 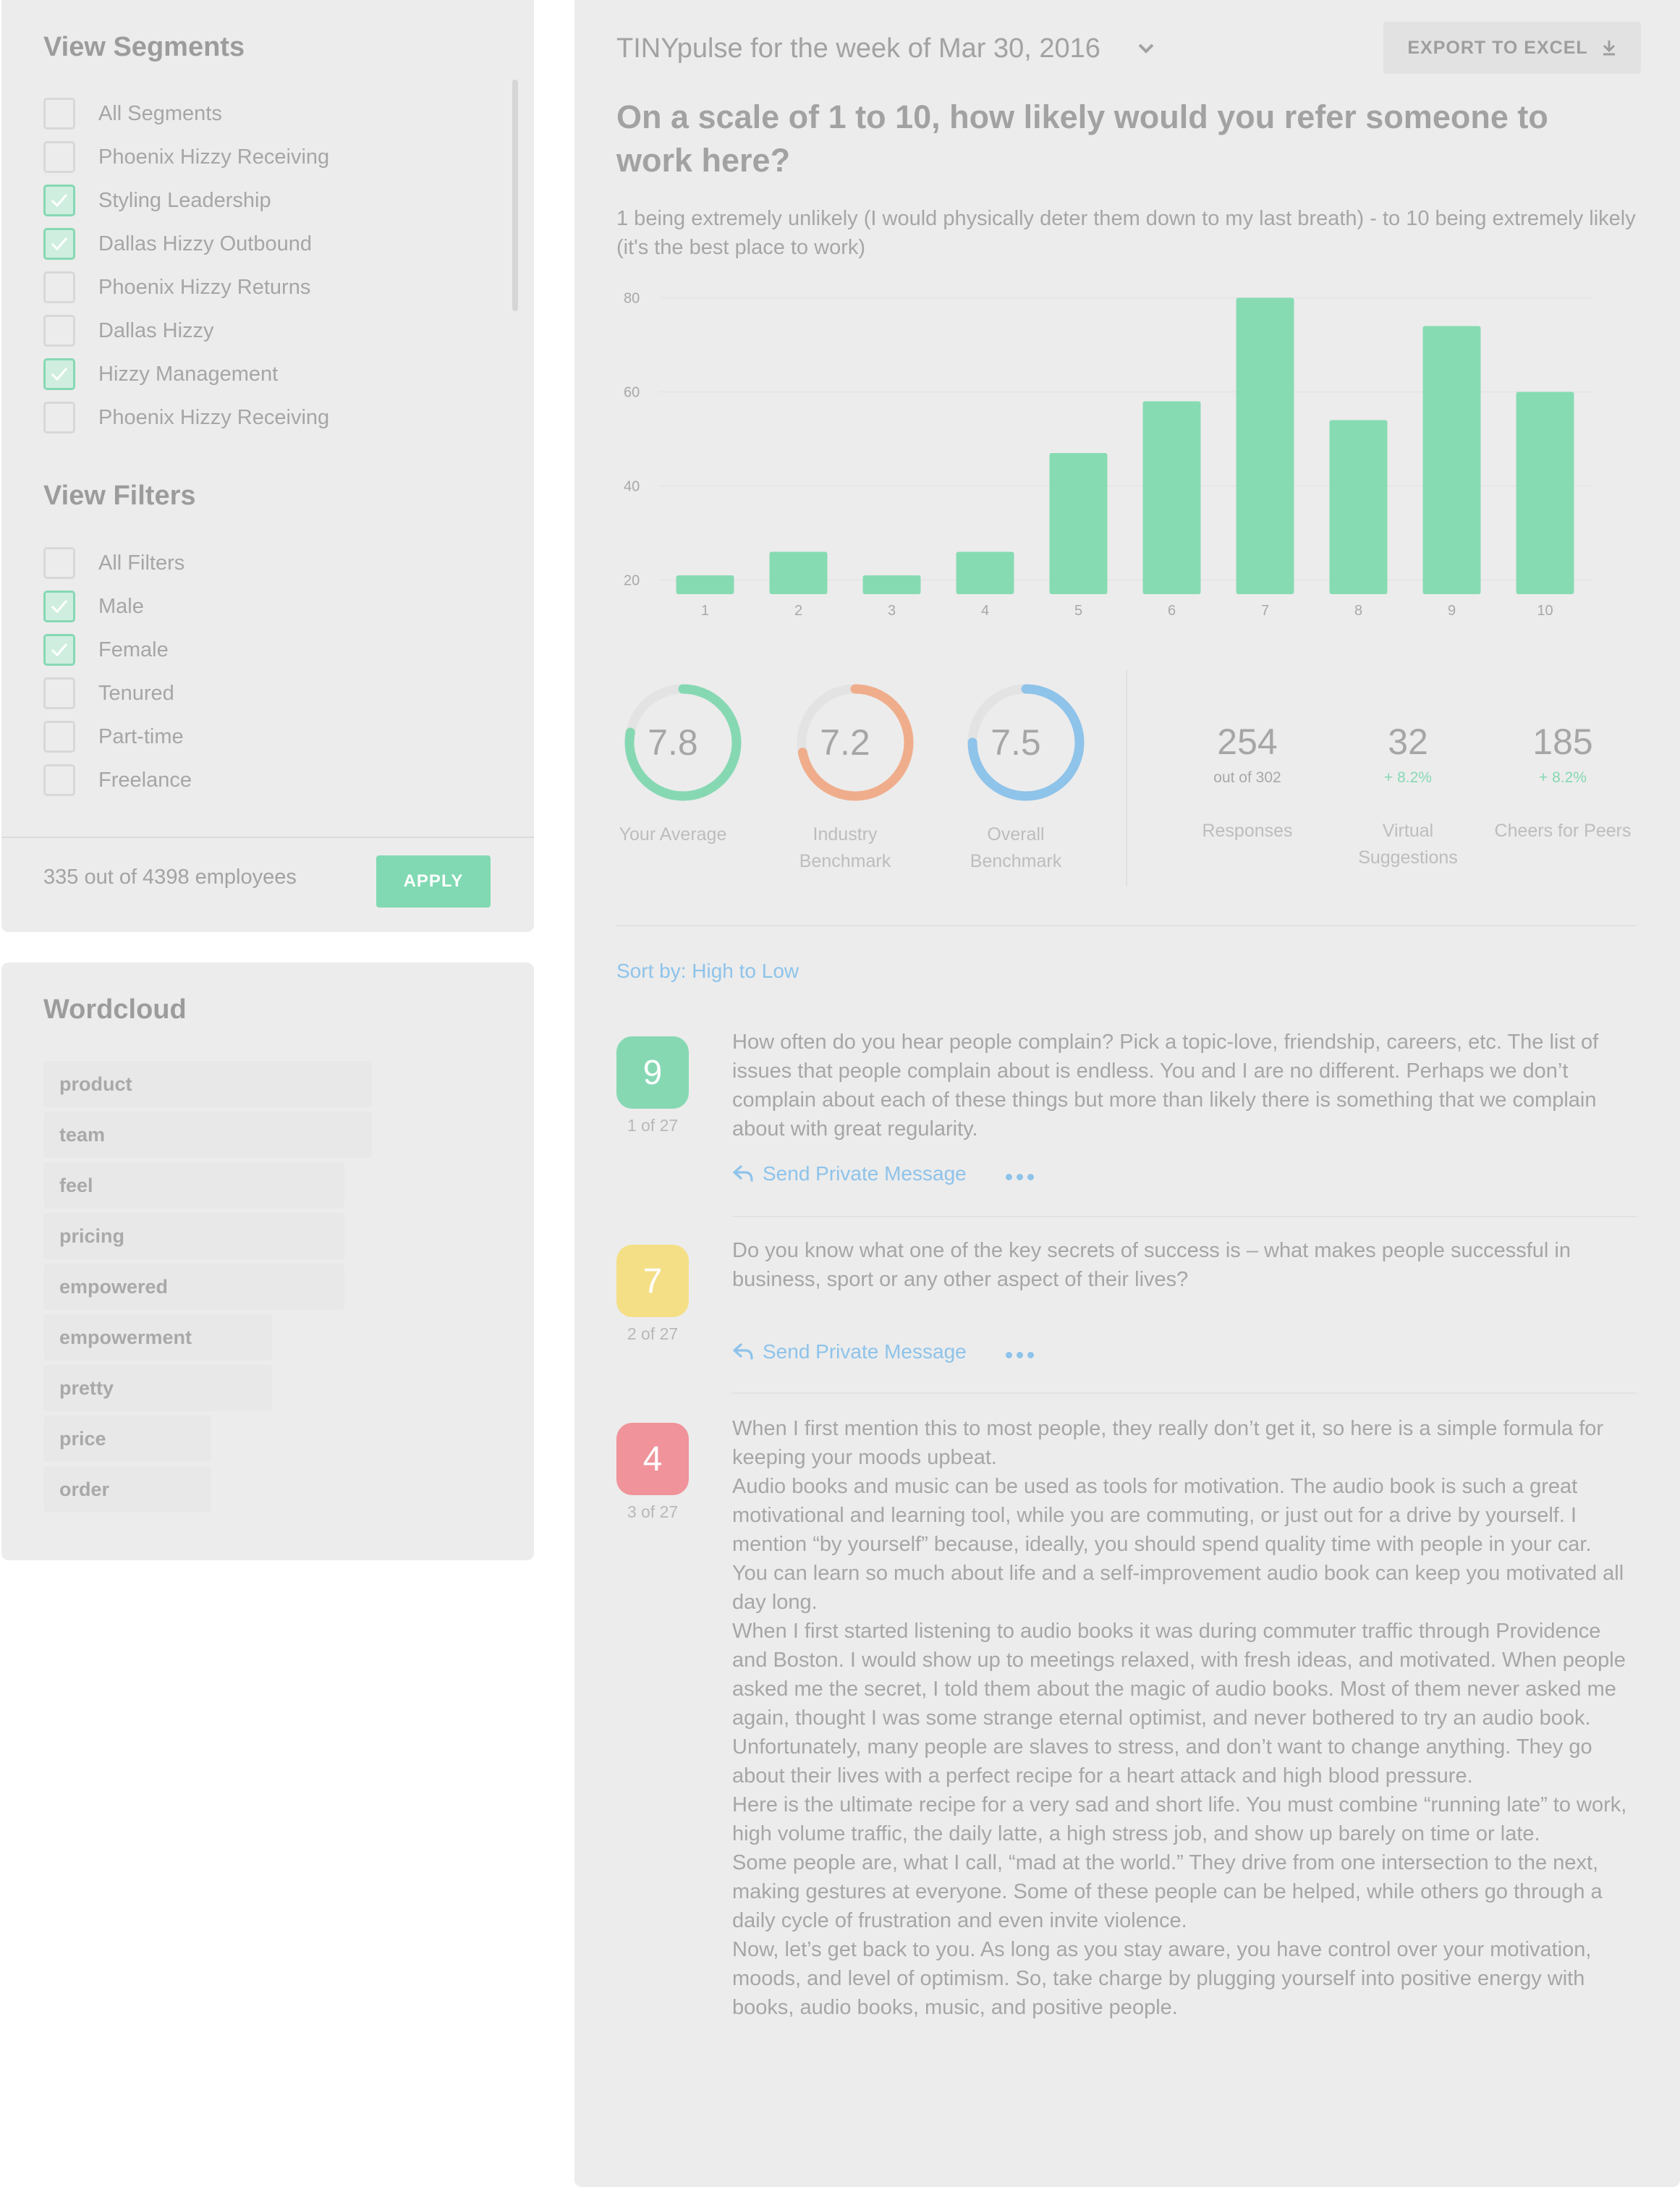 I want to click on x-tick-label: 3, so click(x=892, y=611).